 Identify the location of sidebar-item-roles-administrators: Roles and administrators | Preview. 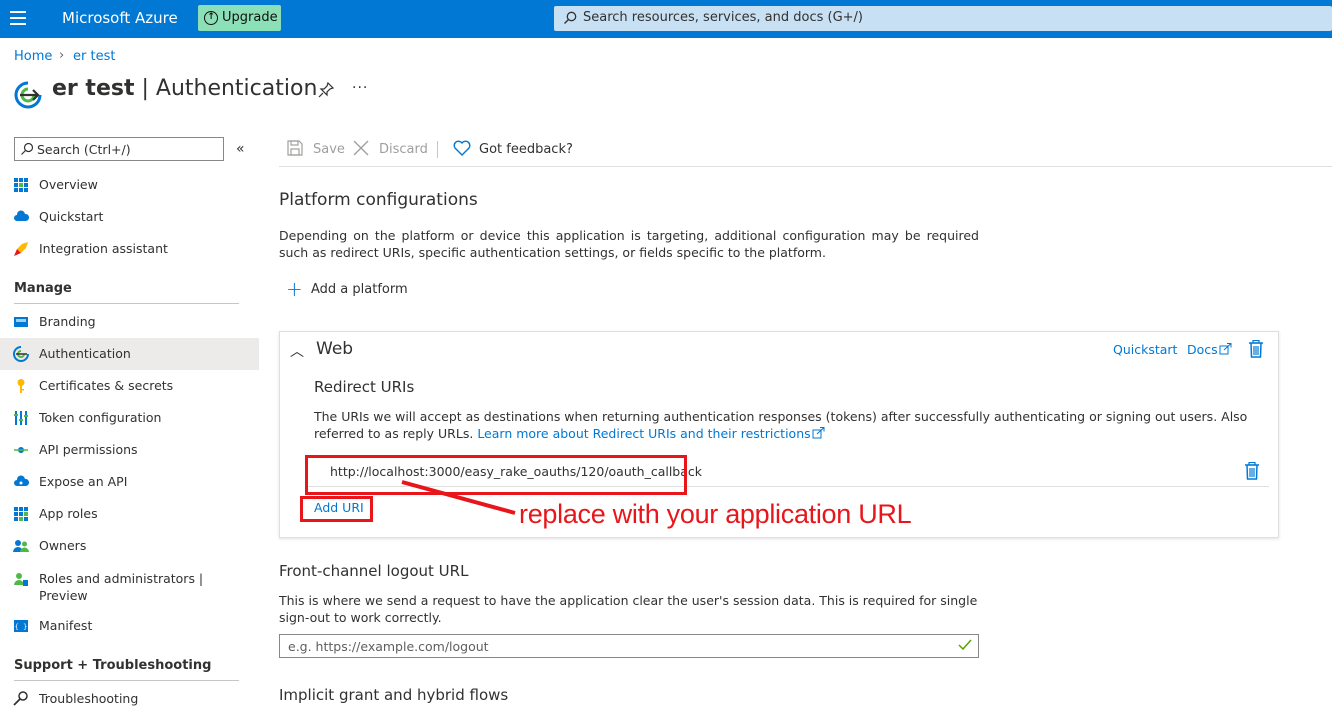
(129, 586).